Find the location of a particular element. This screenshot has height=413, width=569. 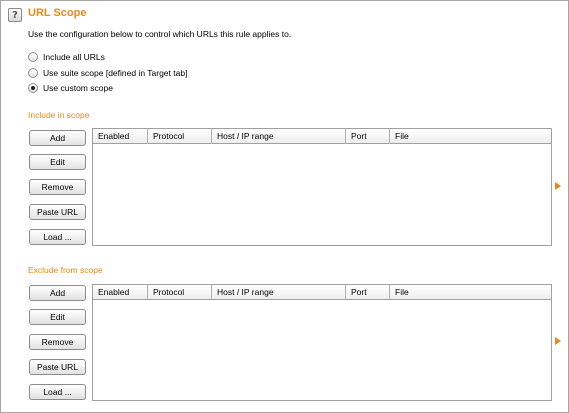

radio-use-suite-scope: Use suite scope [defined in Target tab] is located at coordinates (107, 72).